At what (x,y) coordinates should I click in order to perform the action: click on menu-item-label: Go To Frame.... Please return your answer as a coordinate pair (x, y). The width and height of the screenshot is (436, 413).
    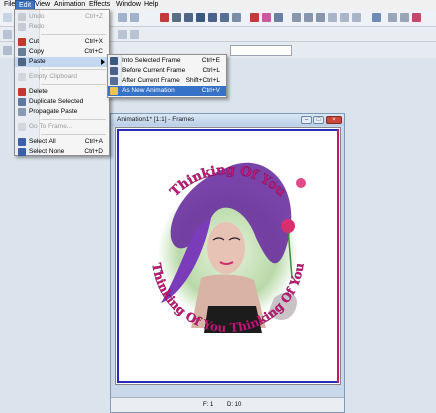
    Looking at the image, I should click on (51, 126).